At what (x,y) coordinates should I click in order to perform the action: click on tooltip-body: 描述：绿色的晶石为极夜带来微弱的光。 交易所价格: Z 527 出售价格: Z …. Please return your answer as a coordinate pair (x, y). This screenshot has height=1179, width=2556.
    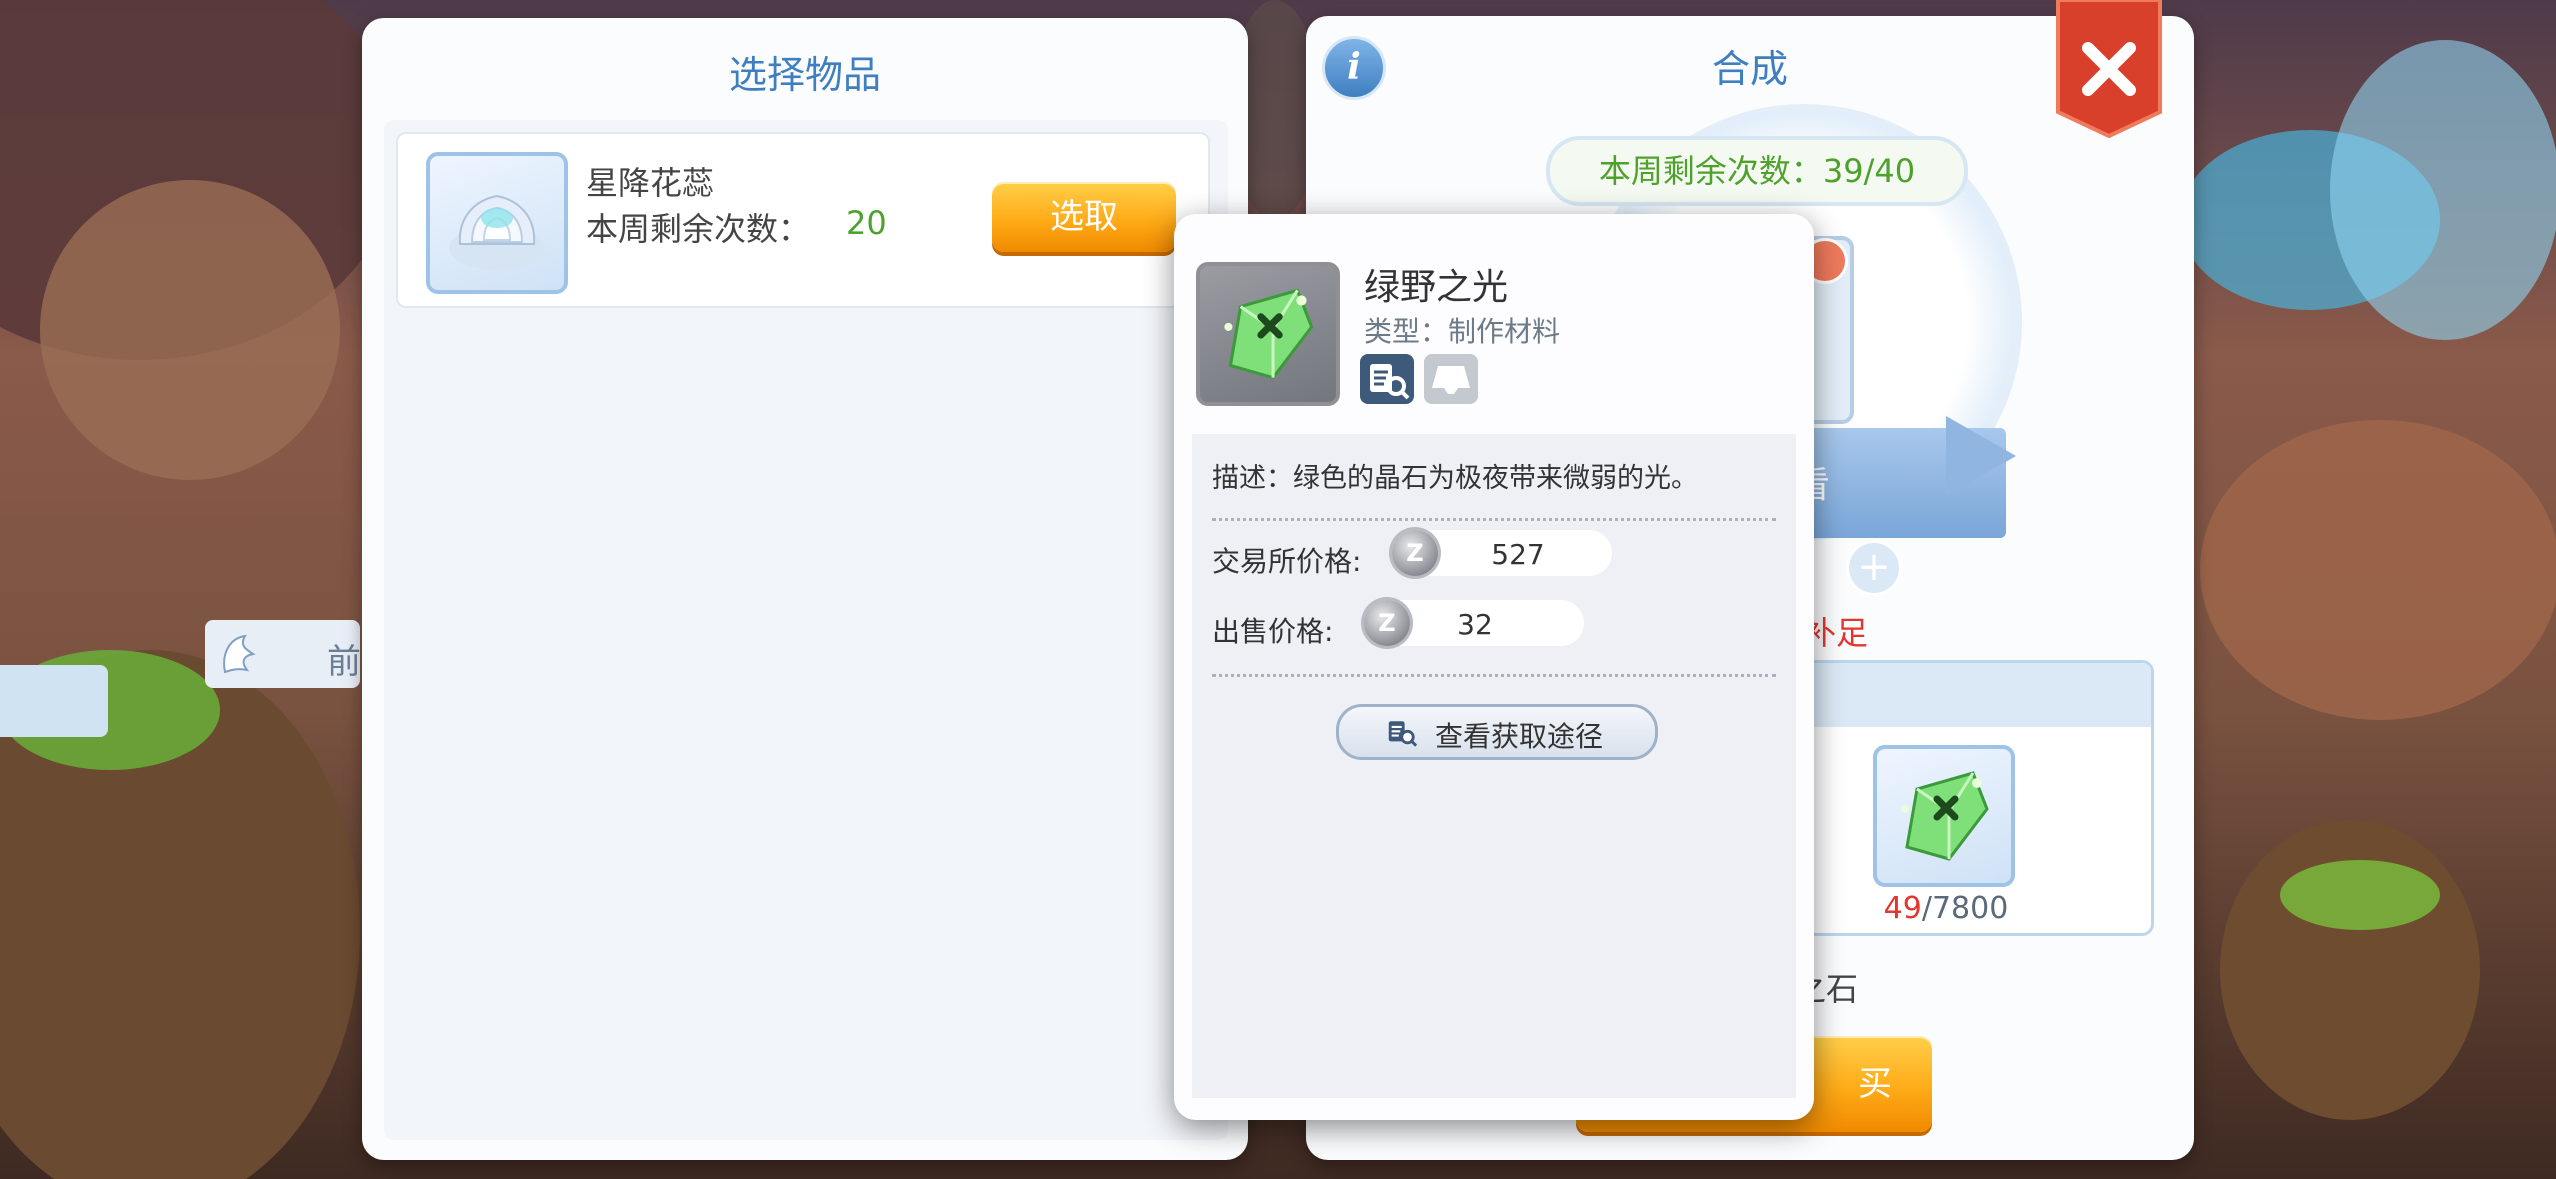
    Looking at the image, I should click on (1494, 766).